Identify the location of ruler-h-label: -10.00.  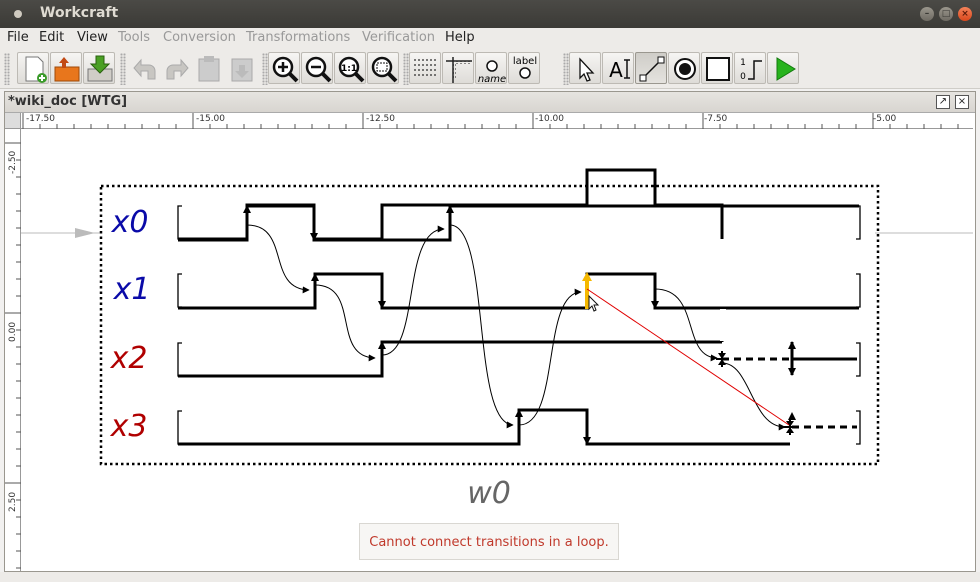
(550, 119).